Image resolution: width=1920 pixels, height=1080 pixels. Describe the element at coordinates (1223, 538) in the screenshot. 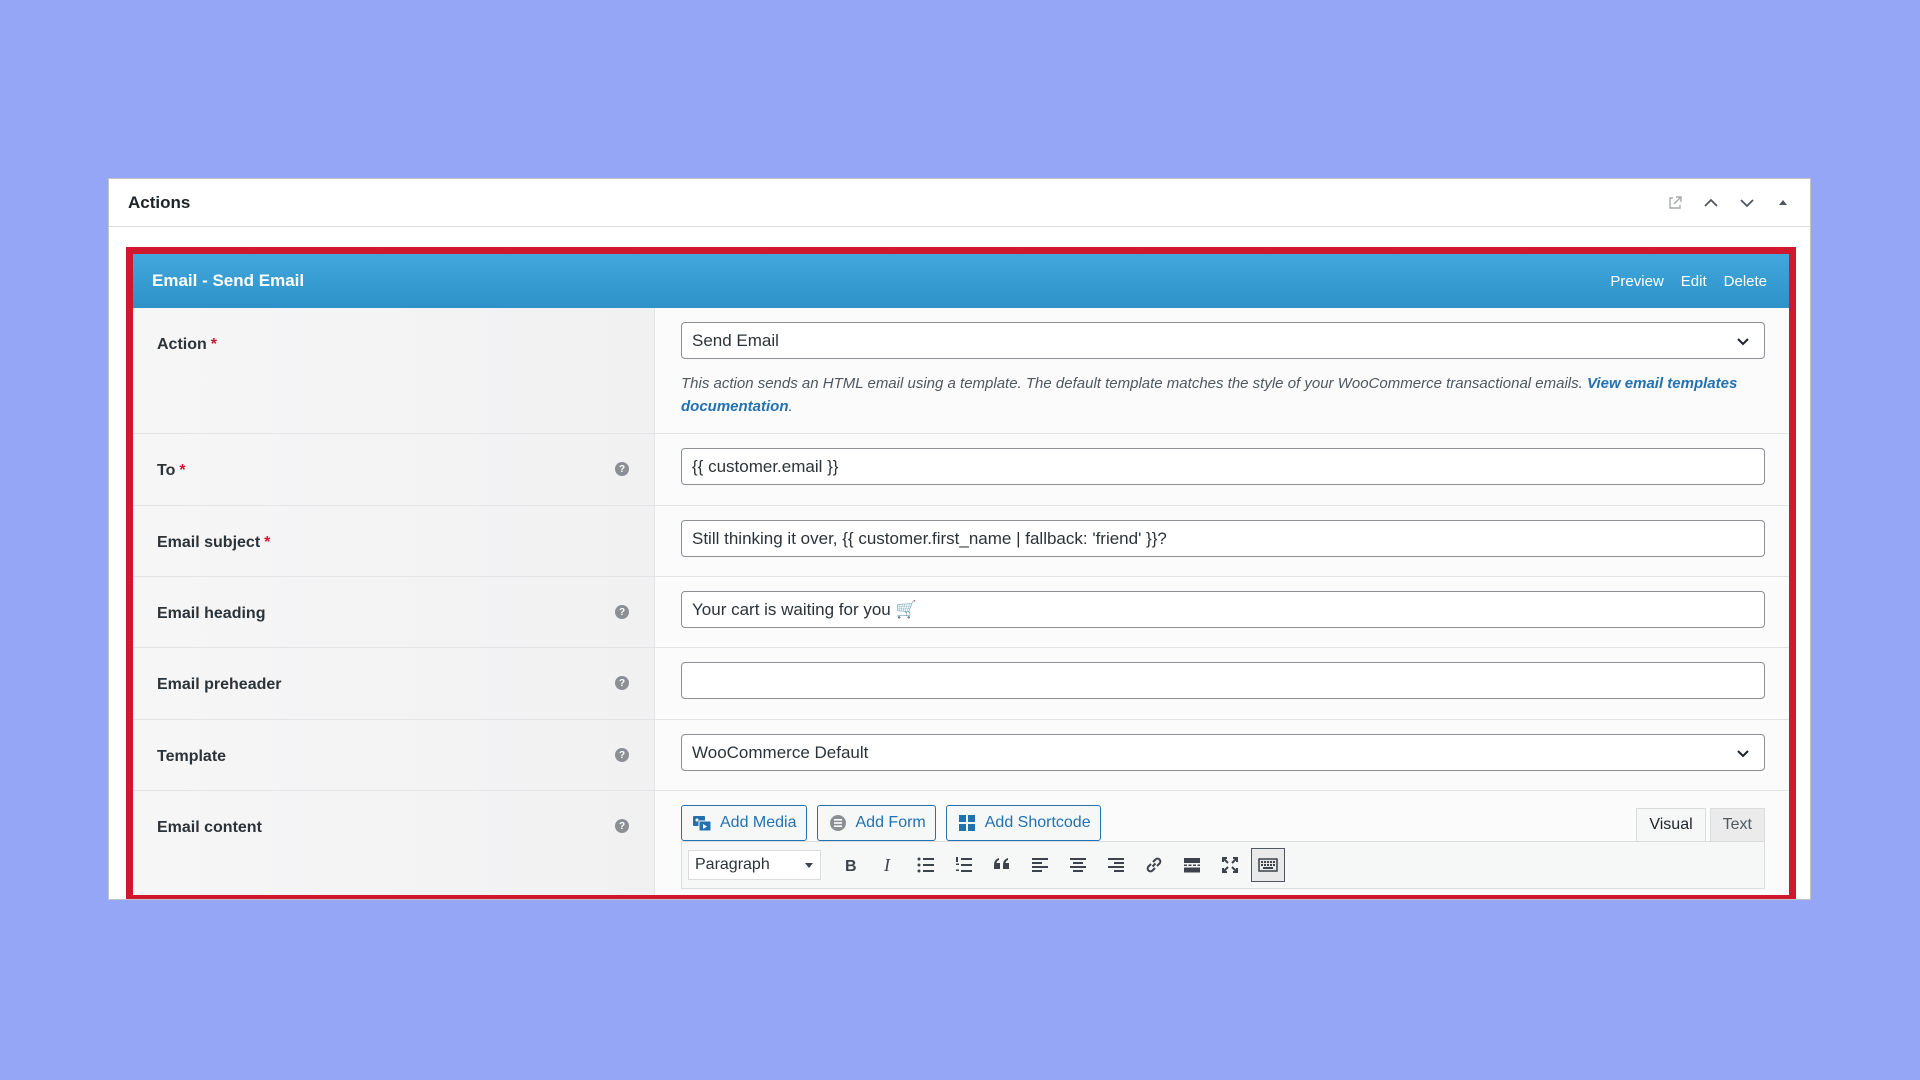

I see `email-subject-input` at that location.